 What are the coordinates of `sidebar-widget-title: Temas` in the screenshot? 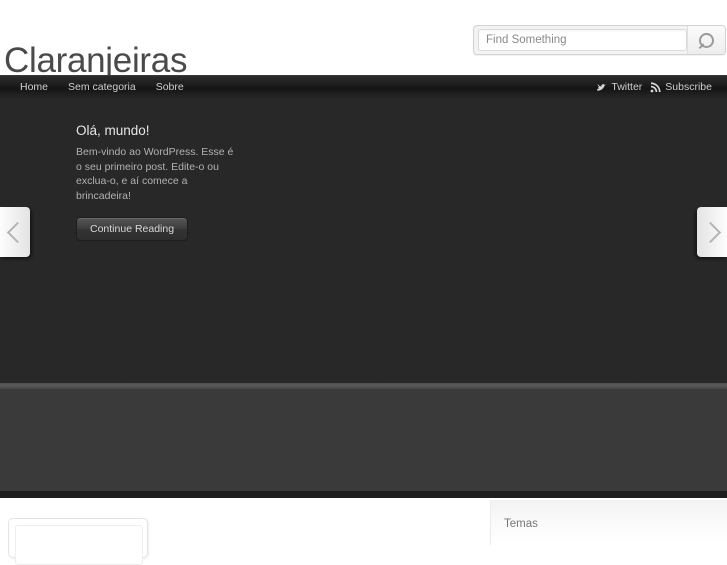 It's located at (521, 524).